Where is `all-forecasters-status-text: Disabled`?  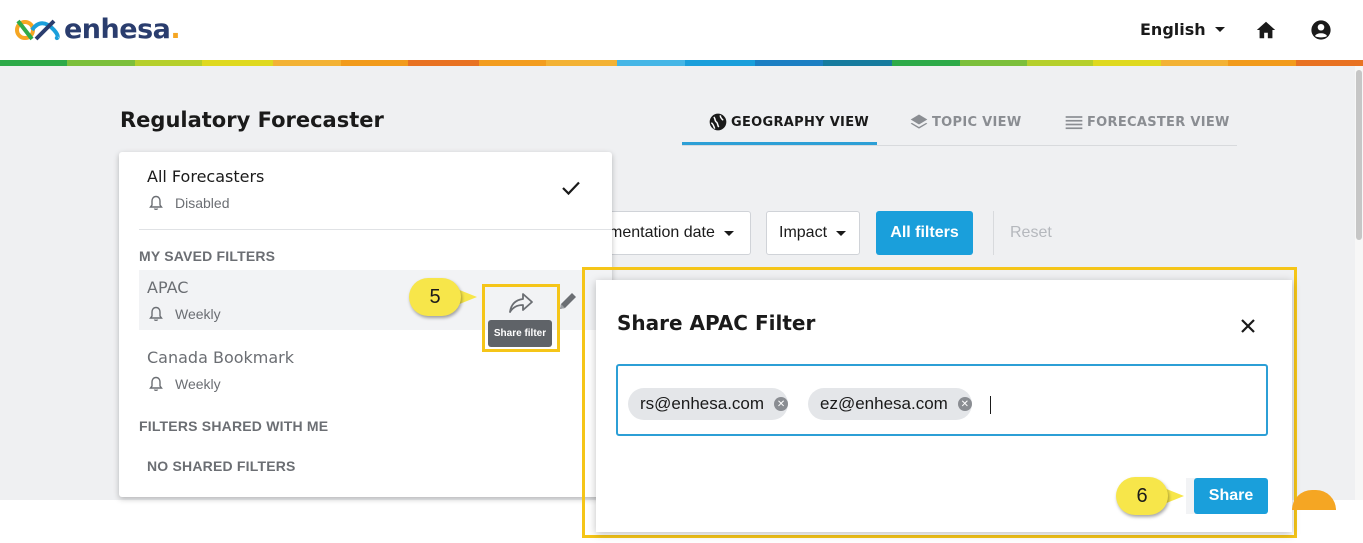
all-forecasters-status-text: Disabled is located at coordinates (202, 203).